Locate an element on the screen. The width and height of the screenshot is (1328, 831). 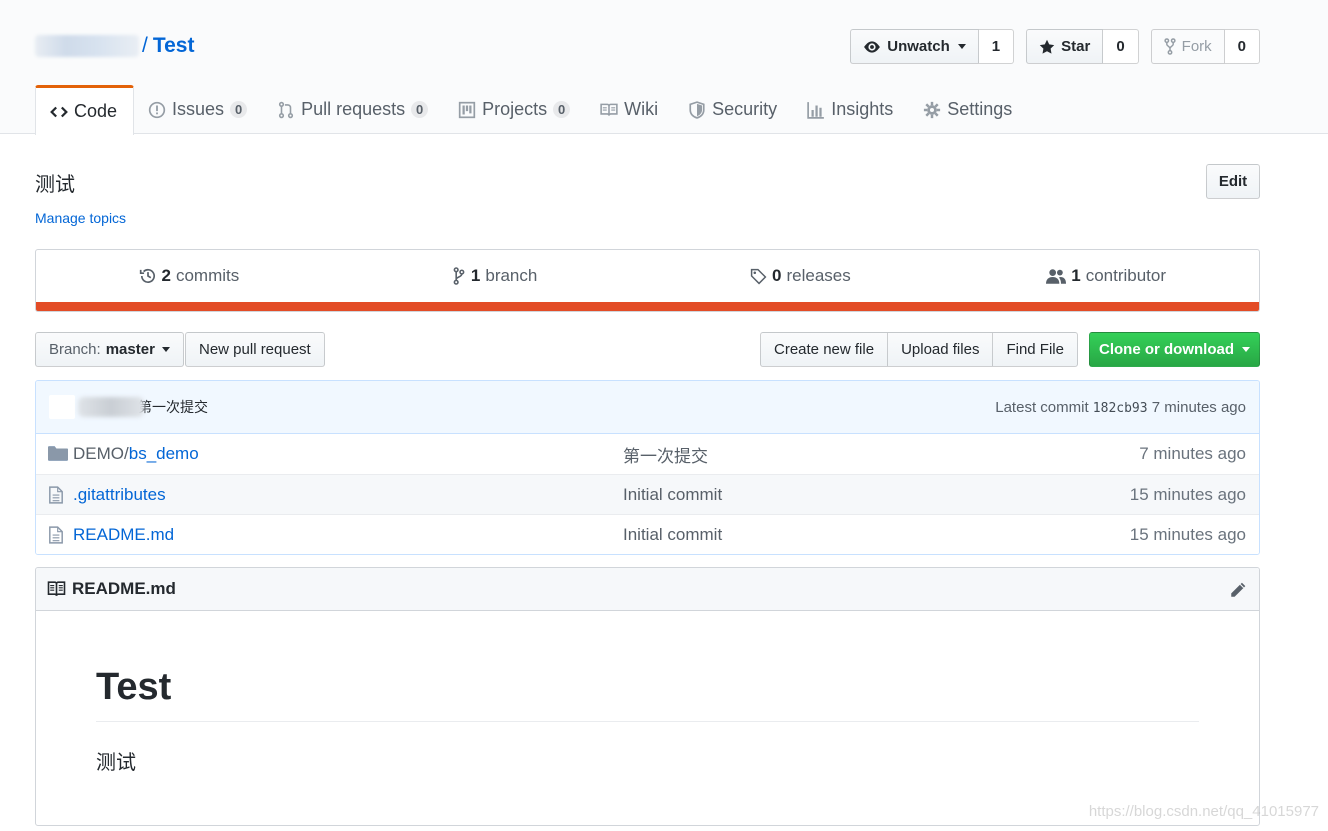
new-pull-request-button: New pull request is located at coordinates (255, 349).